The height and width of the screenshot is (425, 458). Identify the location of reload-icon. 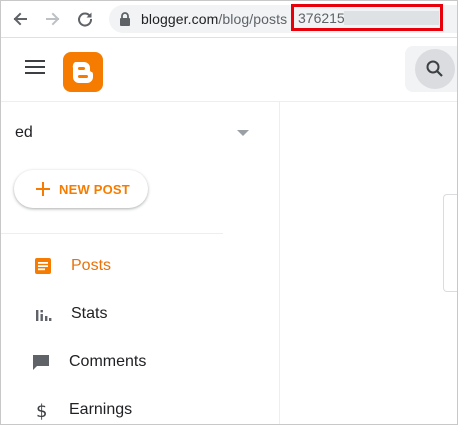
(85, 19).